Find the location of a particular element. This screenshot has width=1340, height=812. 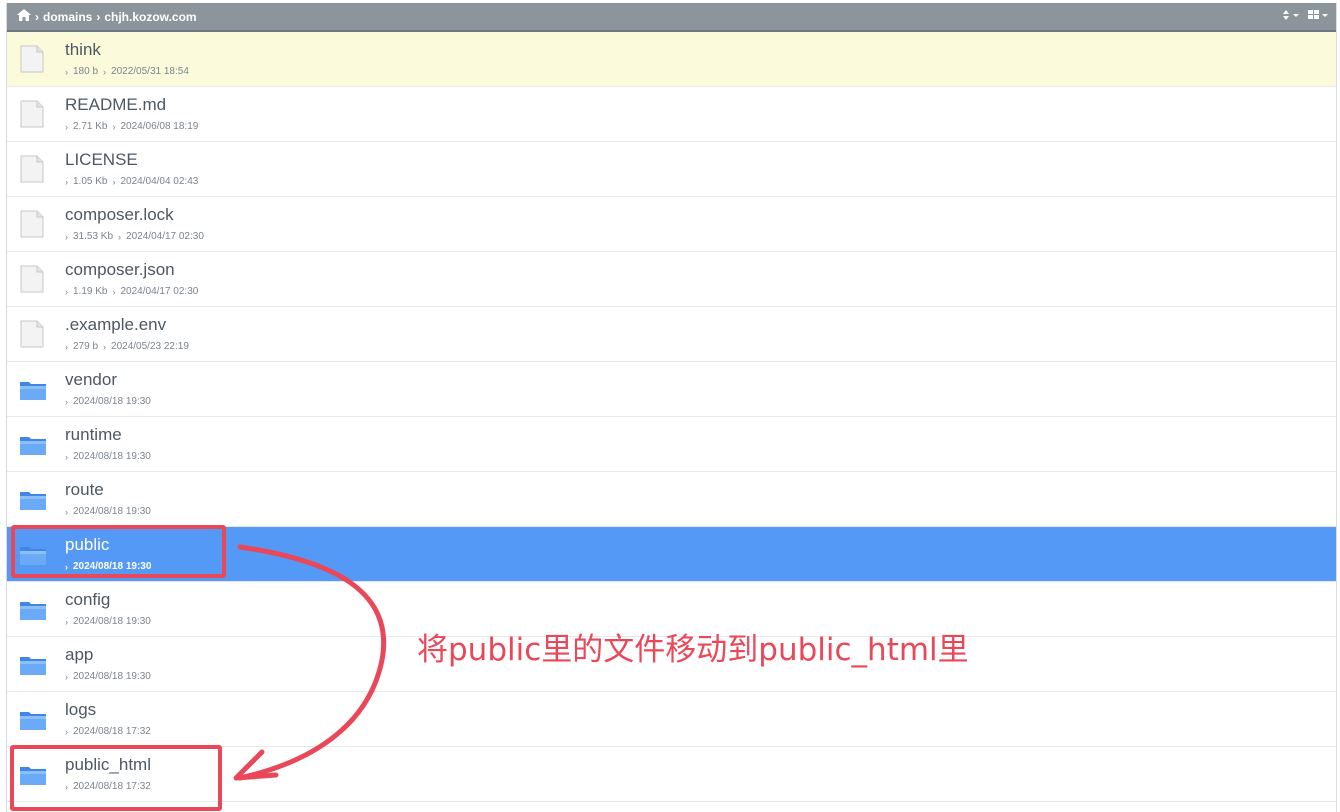

item-name: README.md is located at coordinates (115, 105).